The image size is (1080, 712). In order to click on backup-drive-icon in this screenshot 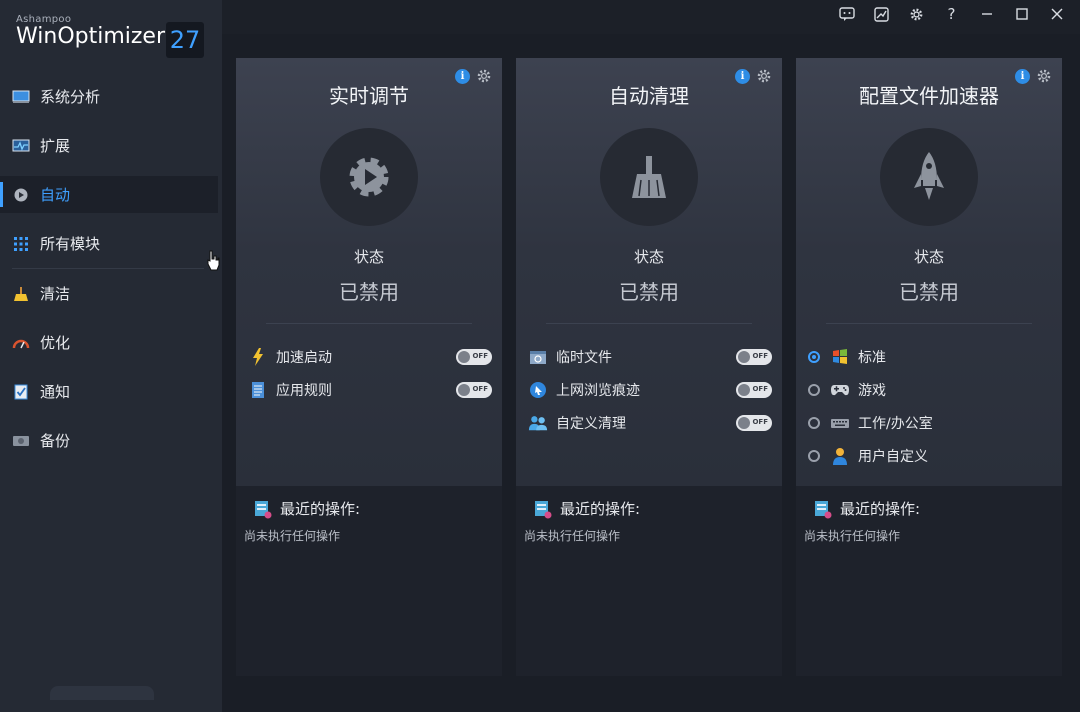, I will do `click(21, 441)`.